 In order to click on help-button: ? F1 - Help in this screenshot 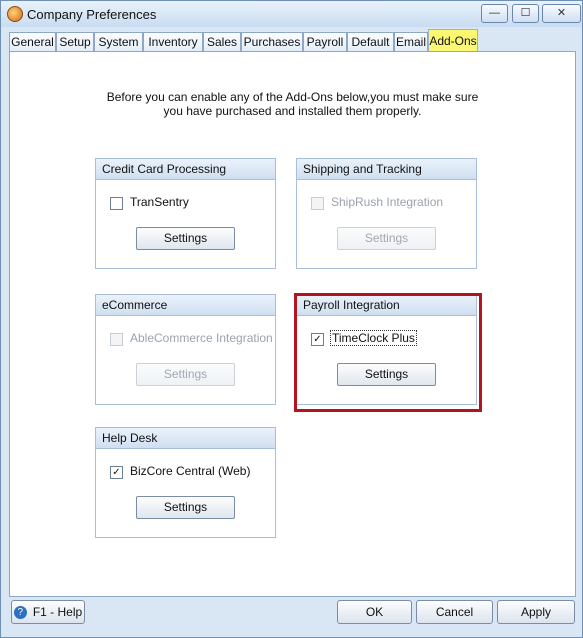, I will do `click(48, 612)`.